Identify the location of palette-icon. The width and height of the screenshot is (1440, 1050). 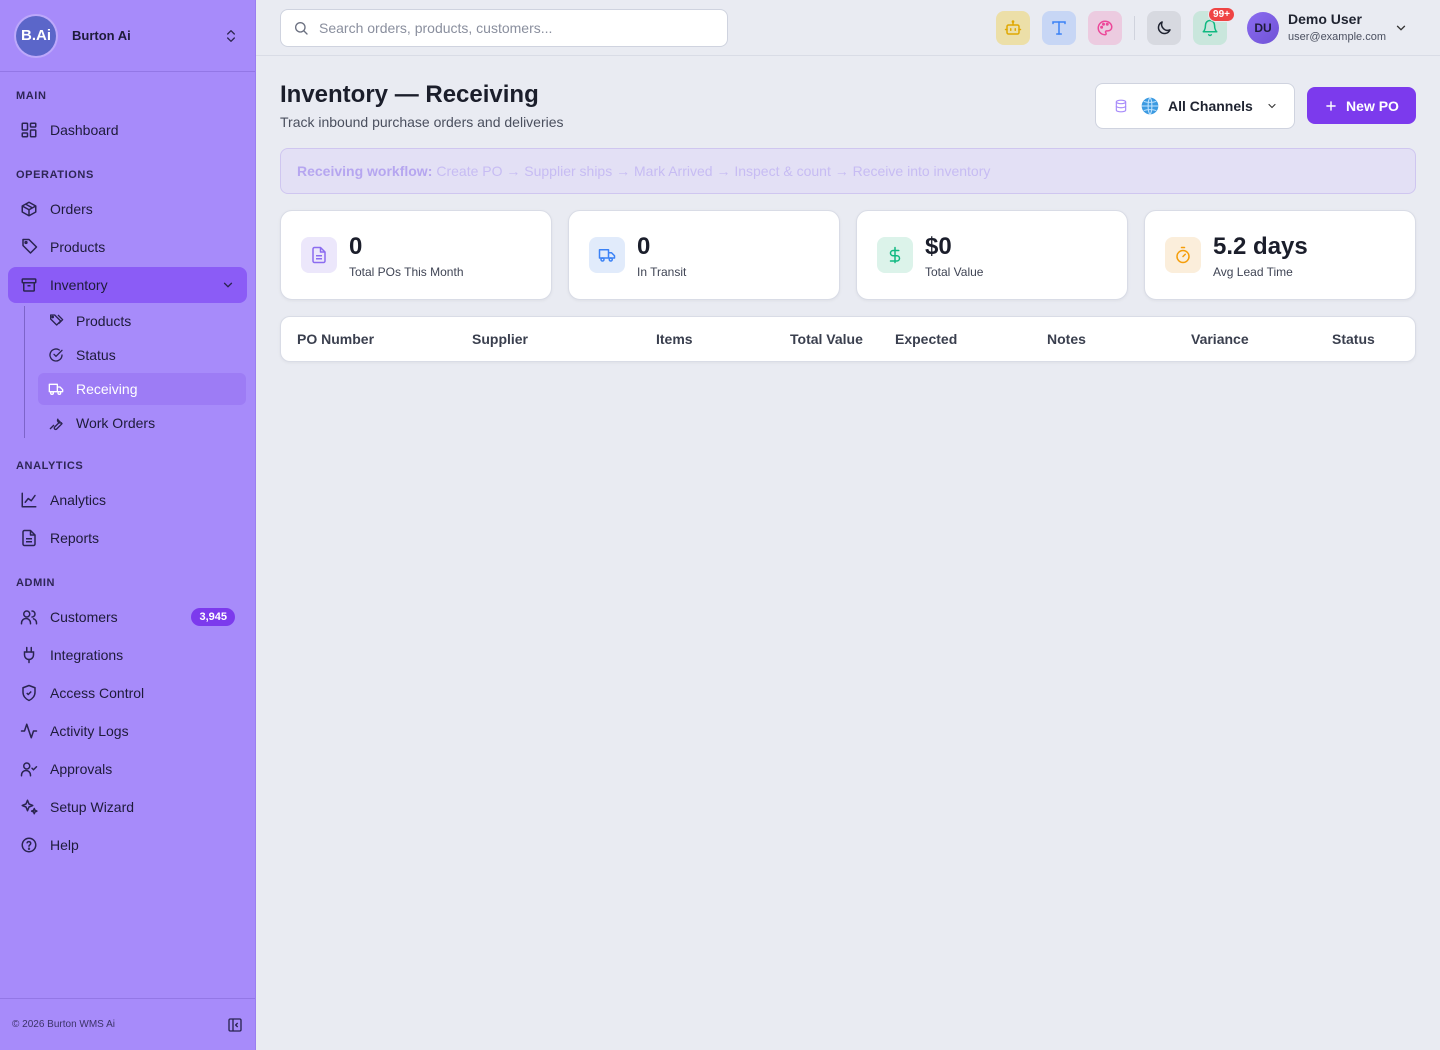
(1105, 28).